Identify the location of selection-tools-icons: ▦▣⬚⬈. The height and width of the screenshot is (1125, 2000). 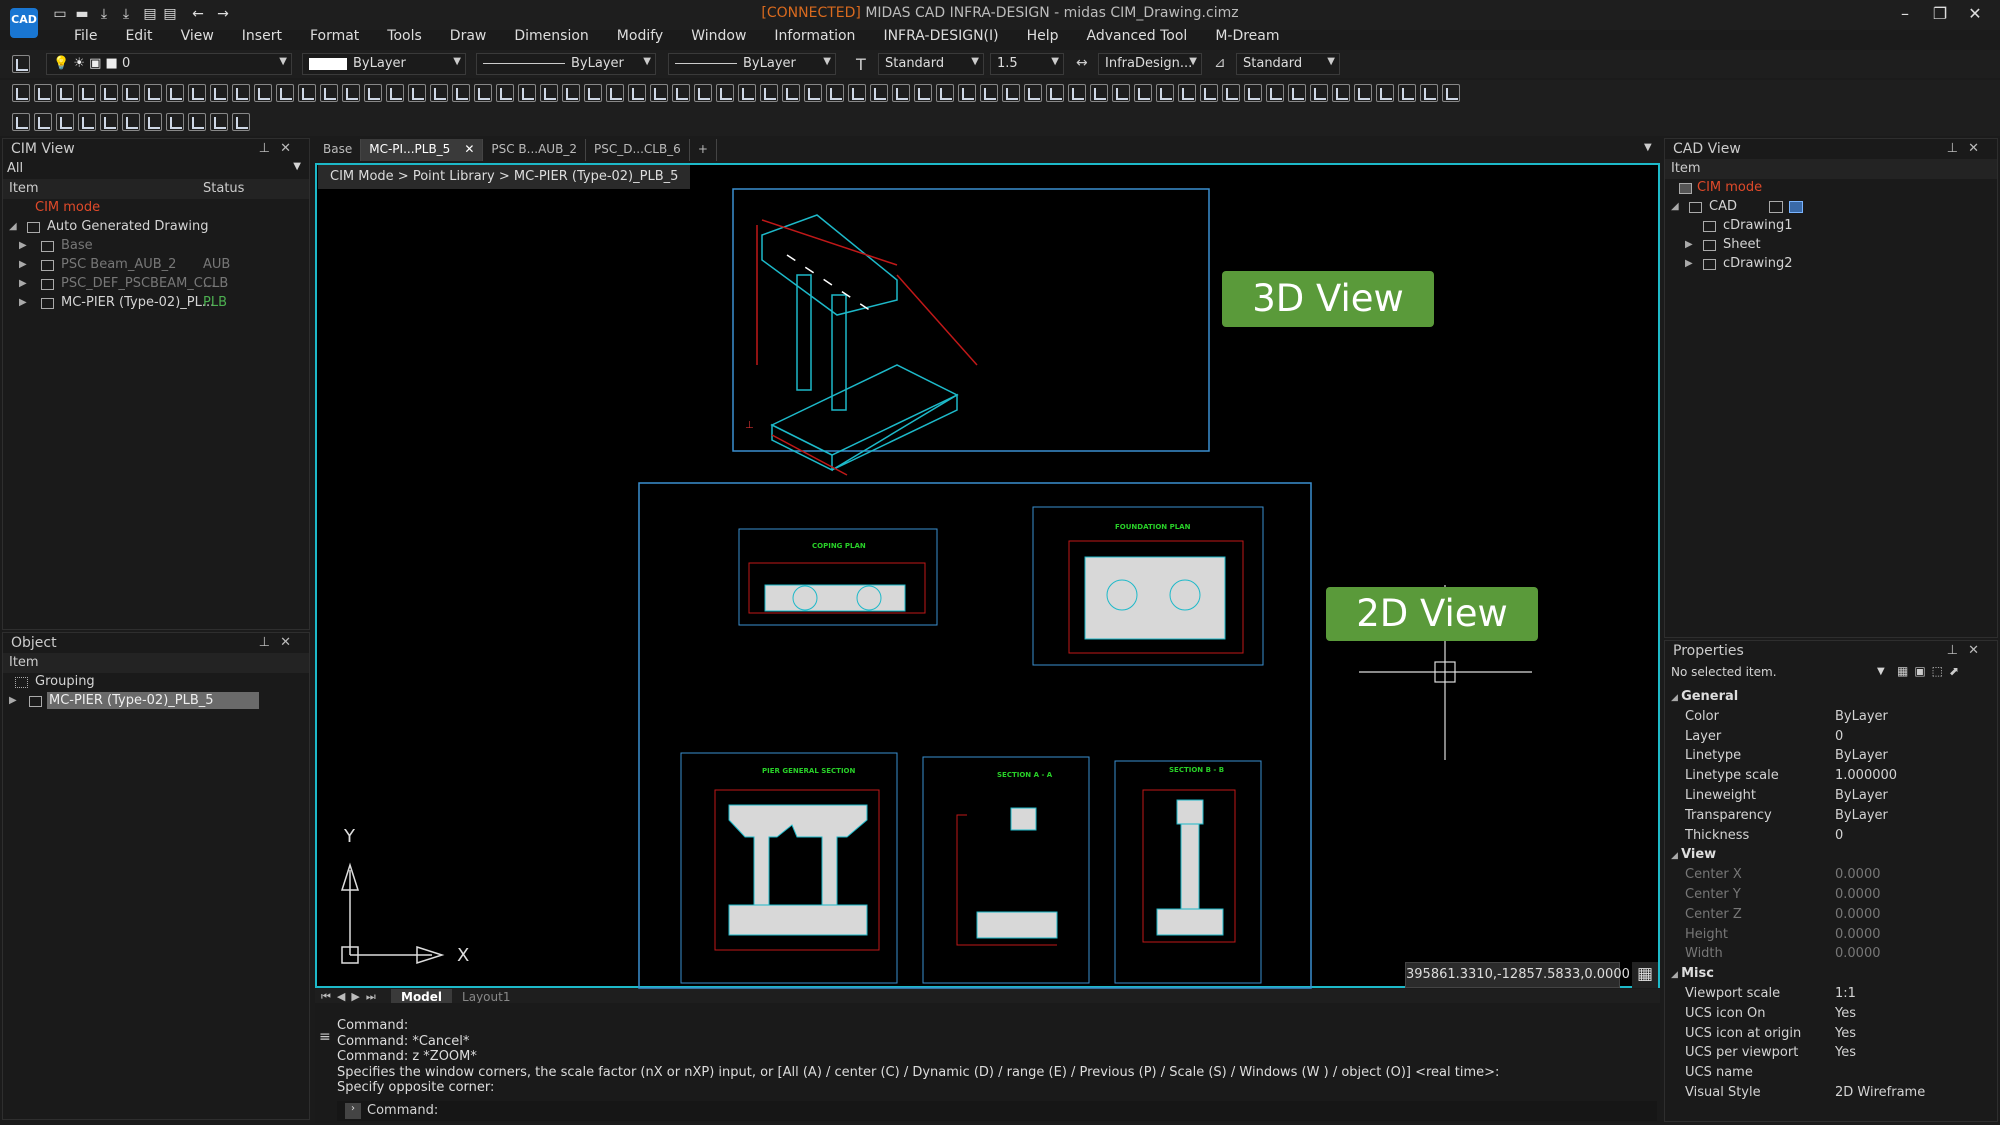
(1931, 671).